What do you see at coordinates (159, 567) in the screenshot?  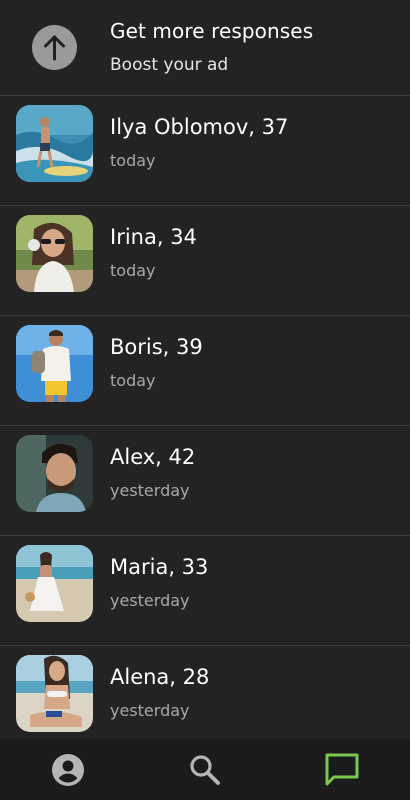 I see `response-name: Maria, 33` at bounding box center [159, 567].